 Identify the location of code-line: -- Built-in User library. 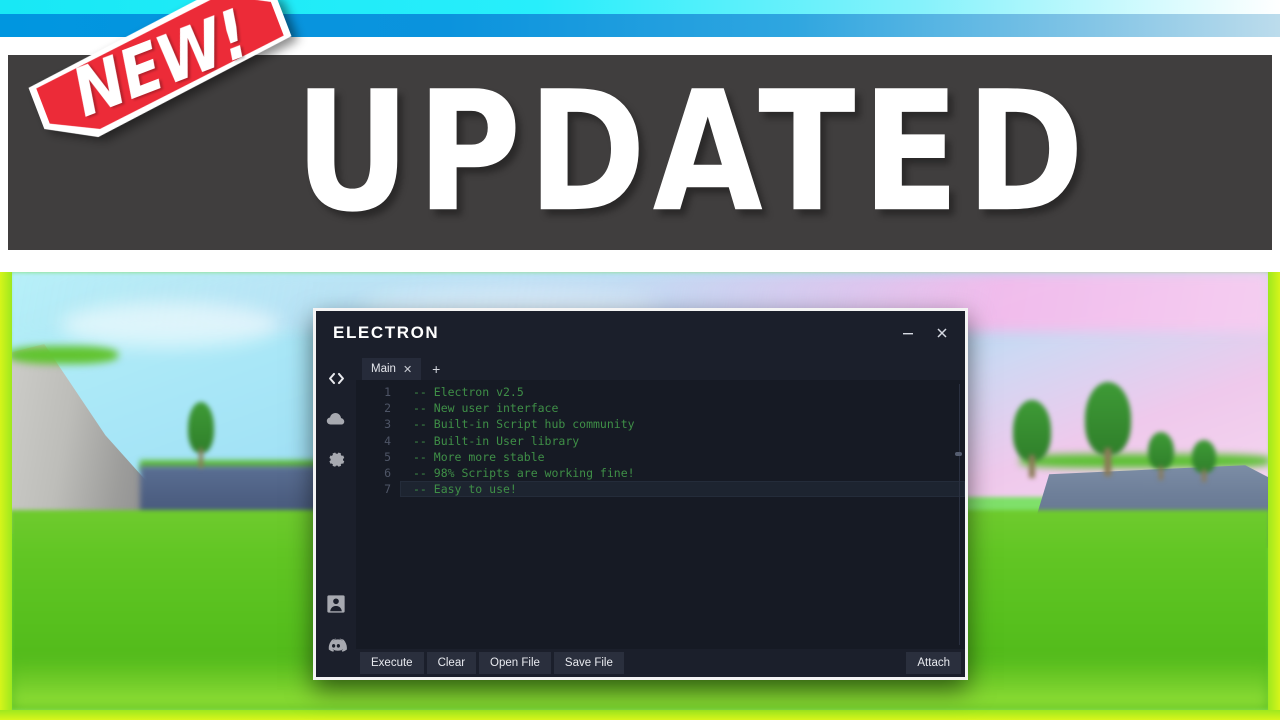
(496, 440).